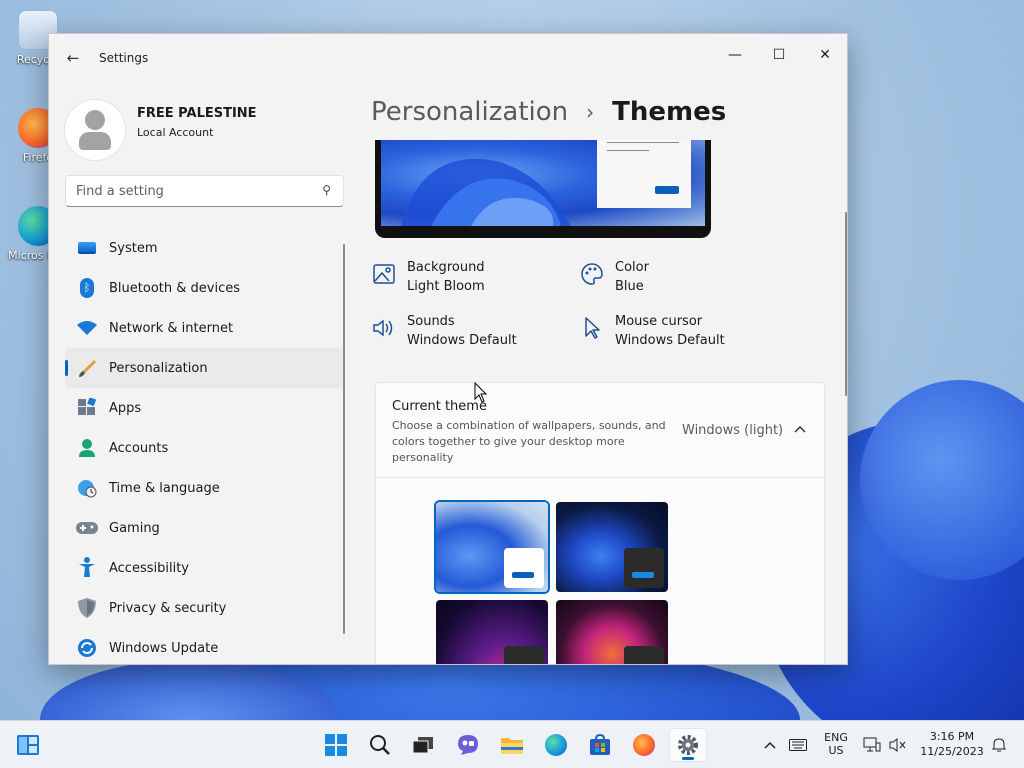 Image resolution: width=1024 pixels, height=768 pixels. I want to click on profile-card: FREE PALESTINE Local Account, so click(205, 130).